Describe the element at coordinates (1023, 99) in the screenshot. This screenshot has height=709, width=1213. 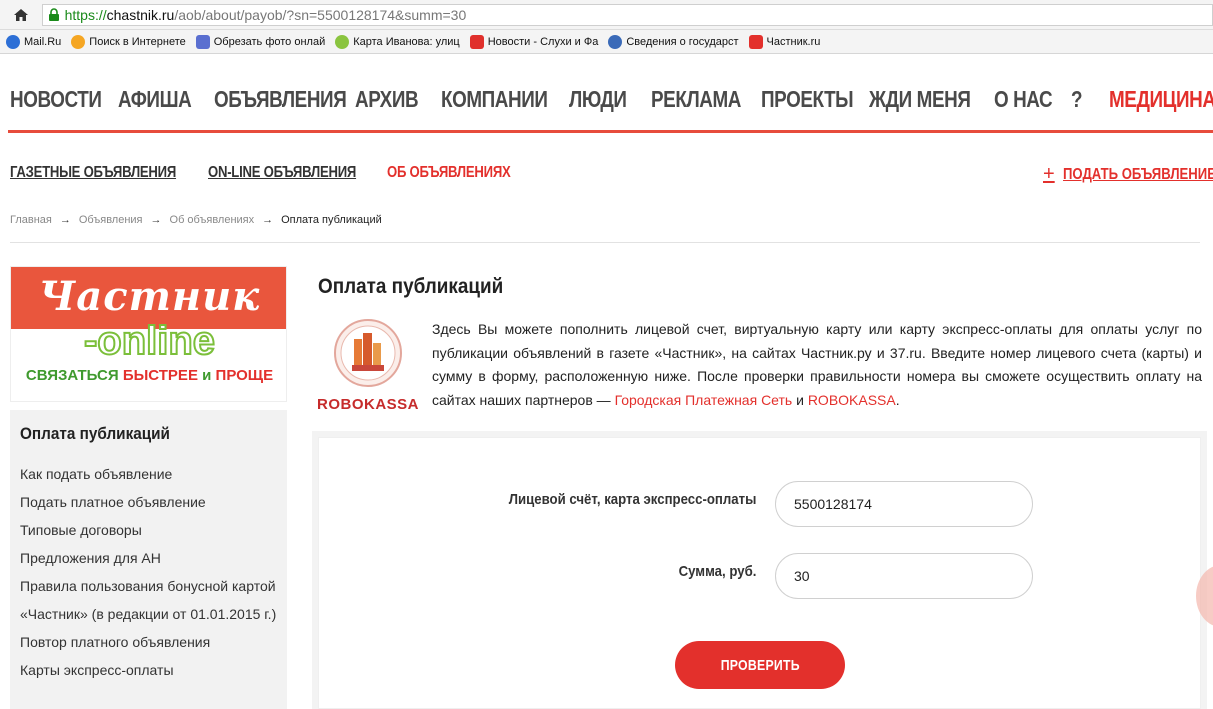
I see `nav-about: О НАС` at that location.